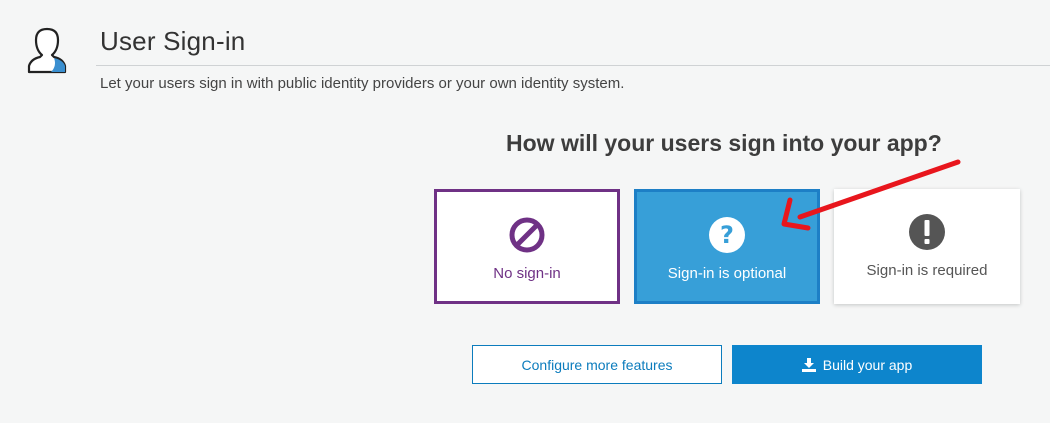 The image size is (1050, 423). Describe the element at coordinates (867, 364) in the screenshot. I see `build-button-label: Build your app` at that location.